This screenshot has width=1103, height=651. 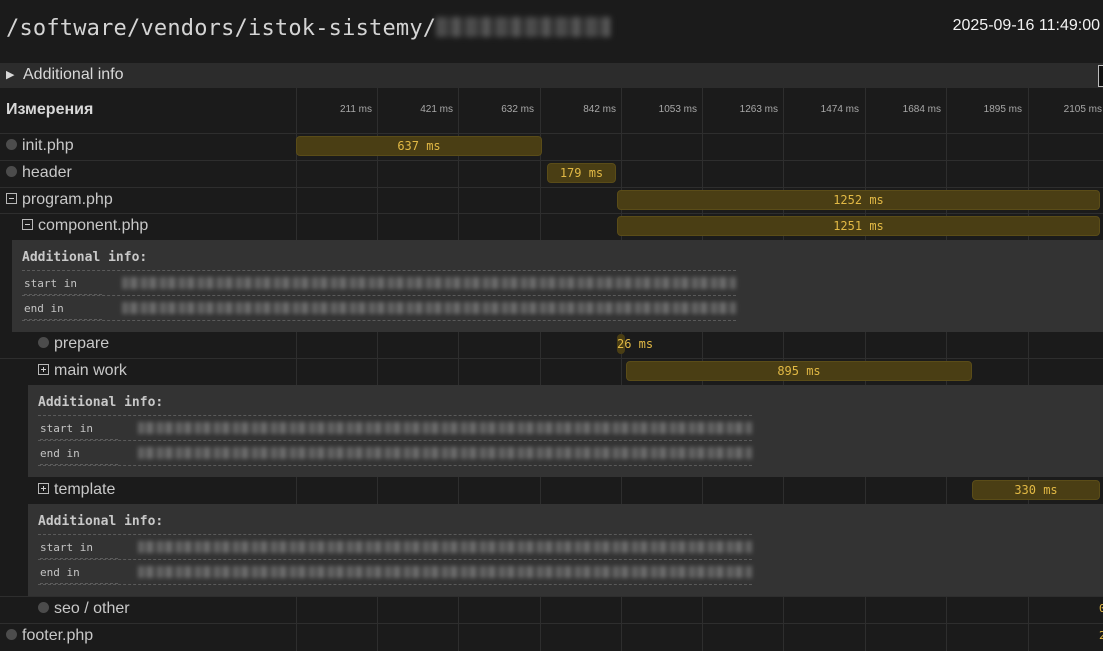 I want to click on row-template: template, so click(x=76, y=490).